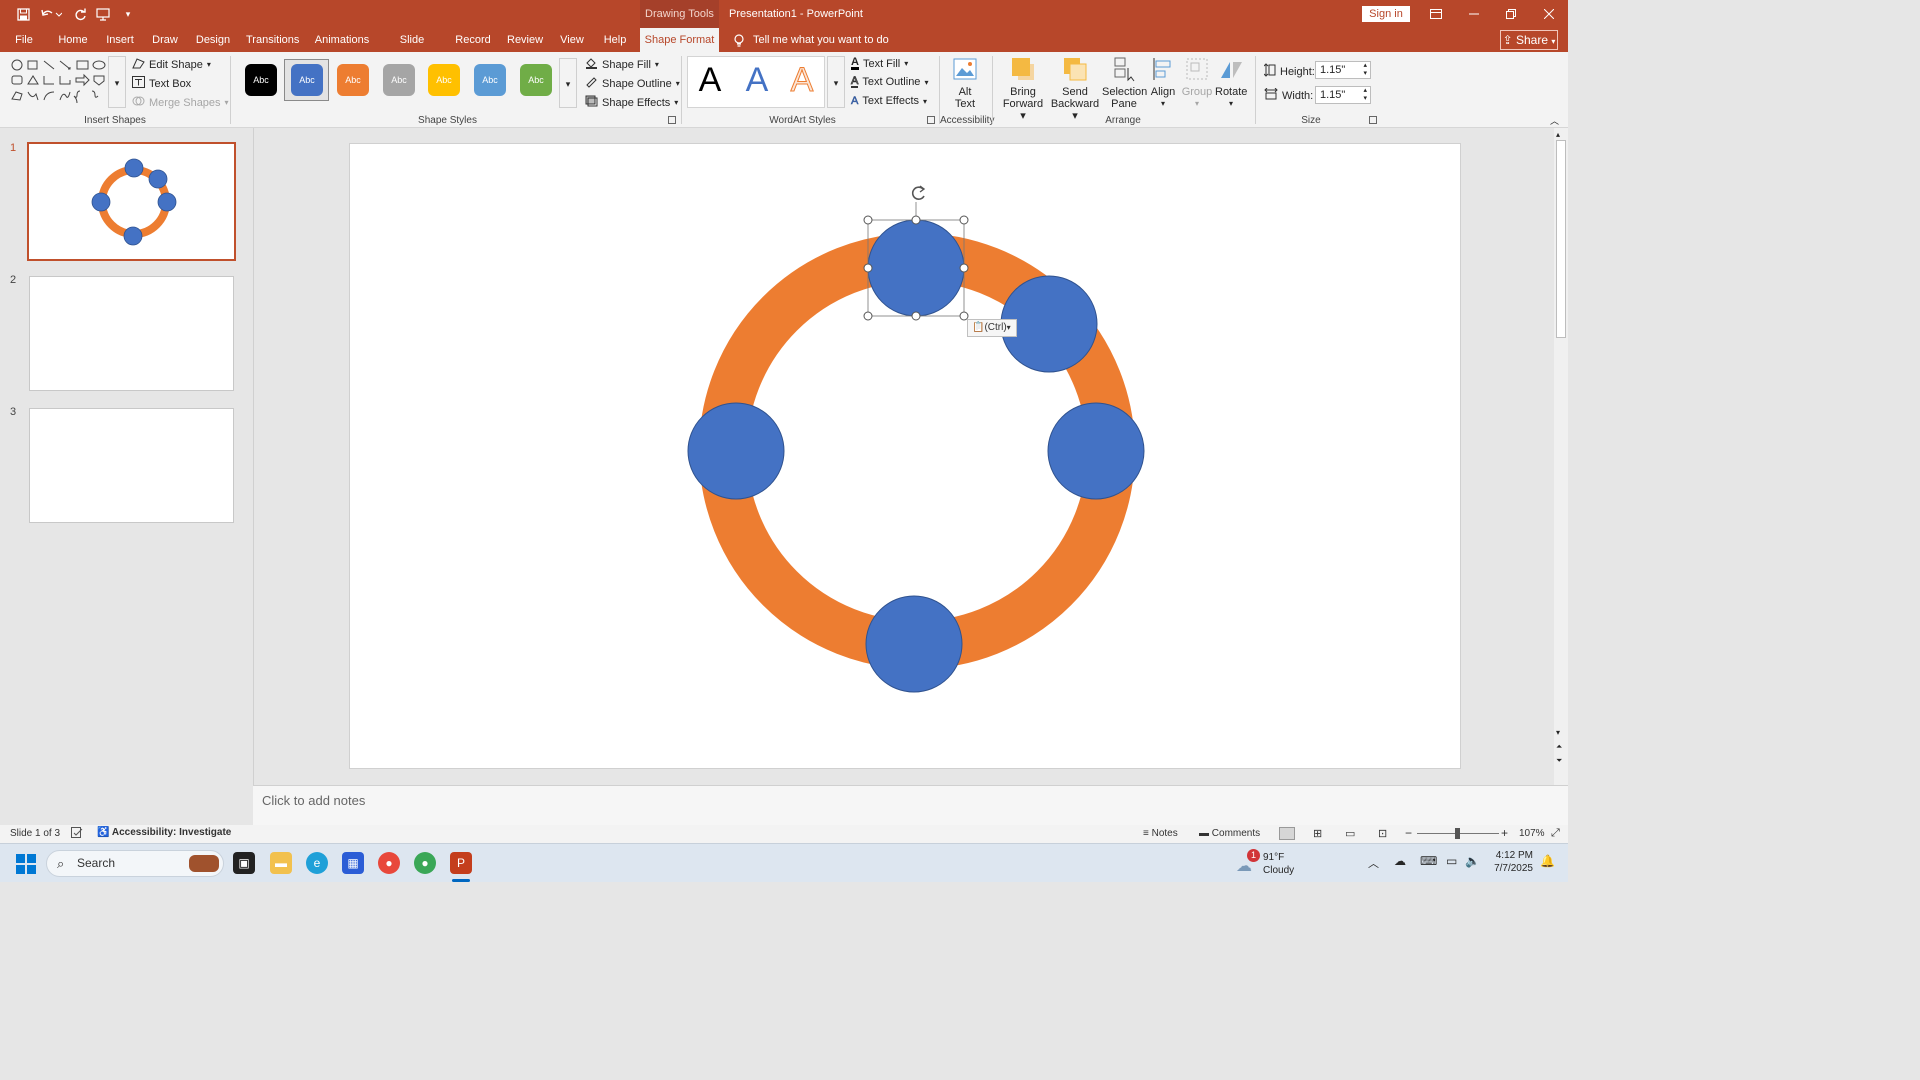 The width and height of the screenshot is (1920, 1080). What do you see at coordinates (1514, 855) in the screenshot?
I see `clock-time: 4:12 PM` at bounding box center [1514, 855].